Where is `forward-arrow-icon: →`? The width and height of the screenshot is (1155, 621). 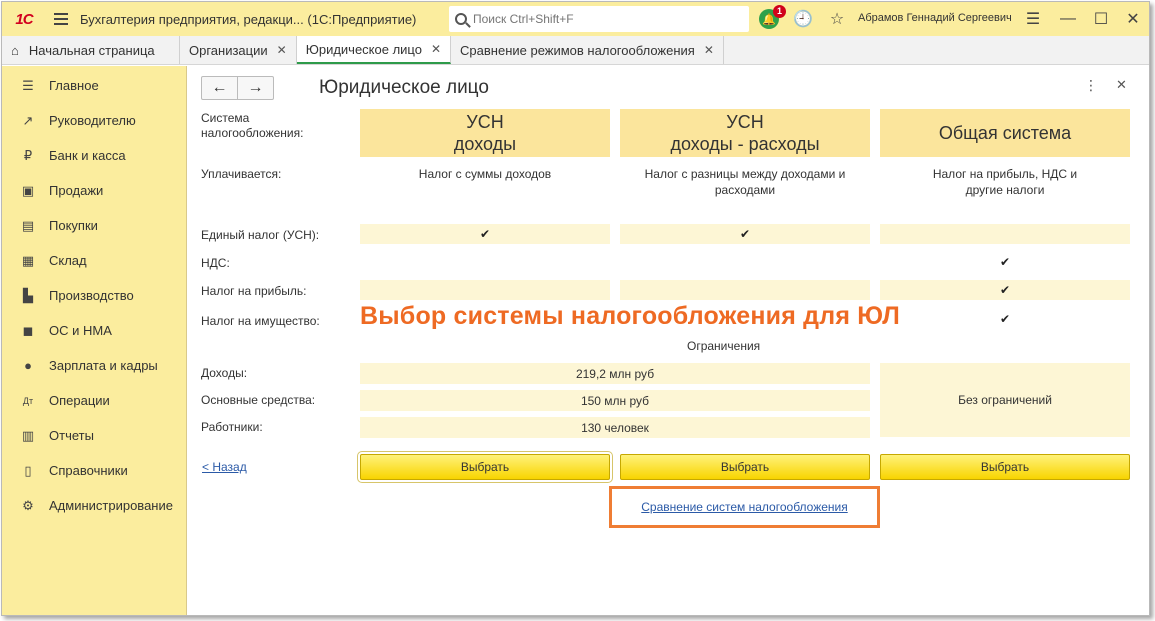
forward-arrow-icon: → is located at coordinates (255, 88).